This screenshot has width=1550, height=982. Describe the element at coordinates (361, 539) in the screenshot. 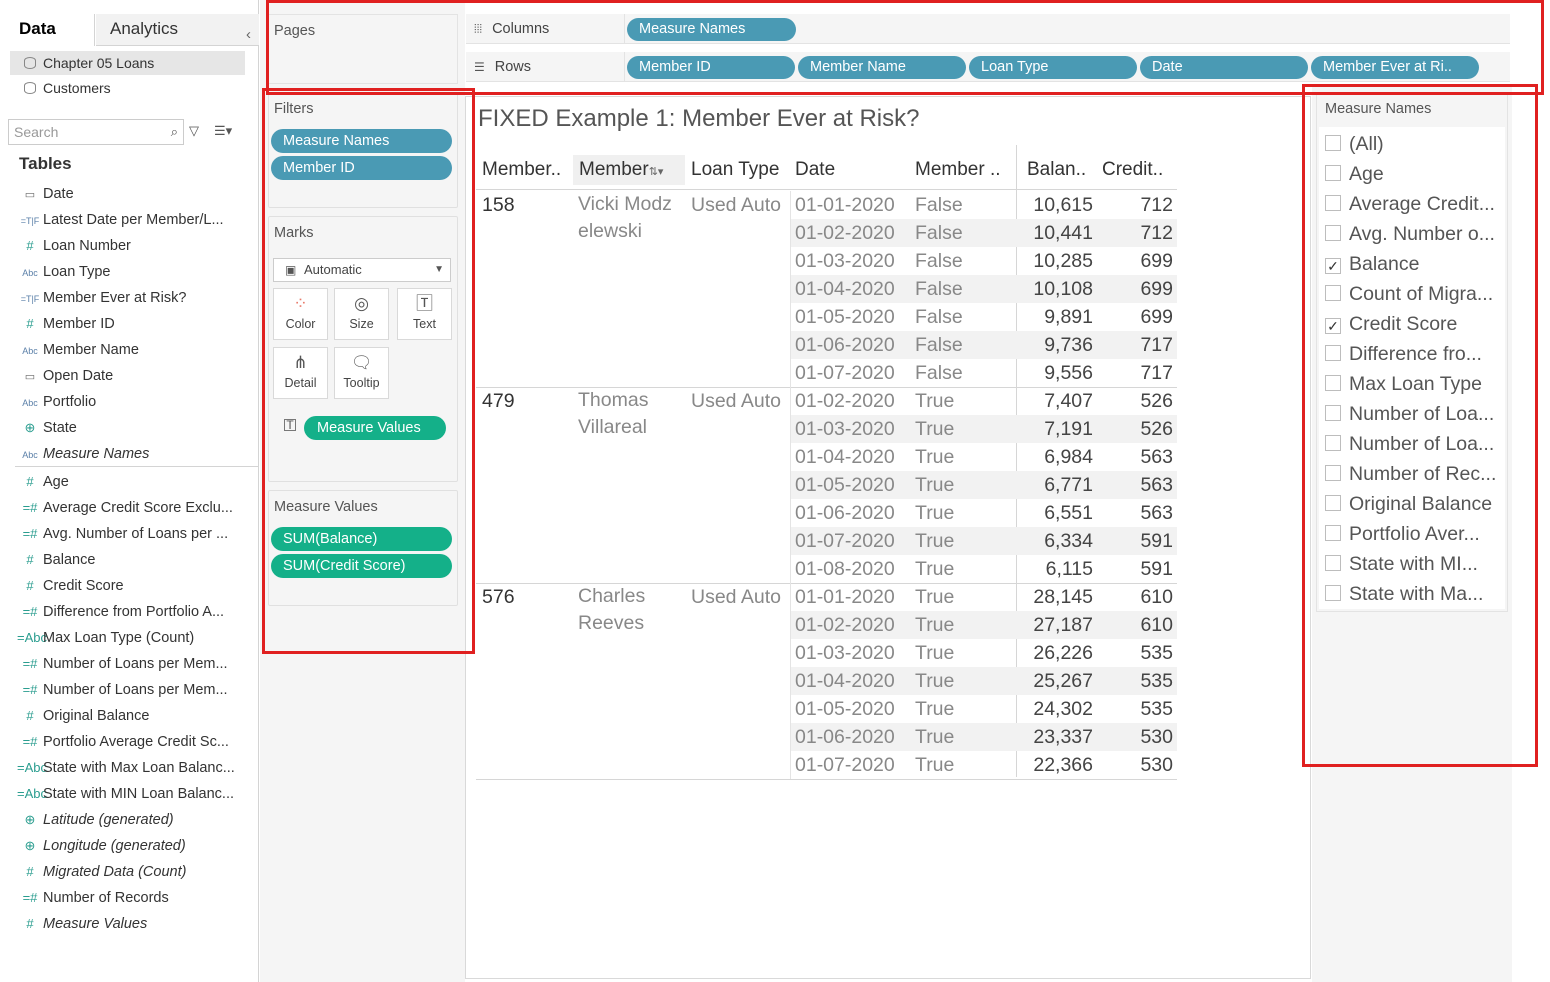

I see `measure-pill-balance: SUM(Balance)` at that location.